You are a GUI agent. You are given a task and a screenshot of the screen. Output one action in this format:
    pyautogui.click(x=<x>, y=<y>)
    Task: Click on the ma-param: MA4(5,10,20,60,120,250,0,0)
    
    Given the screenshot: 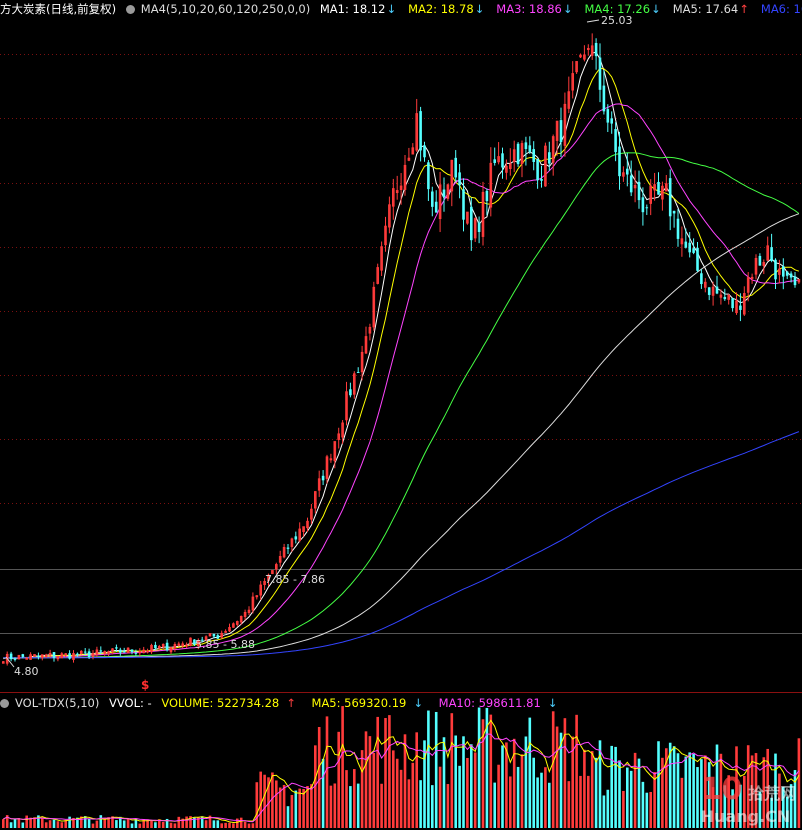 What is the action you would take?
    pyautogui.click(x=225, y=9)
    